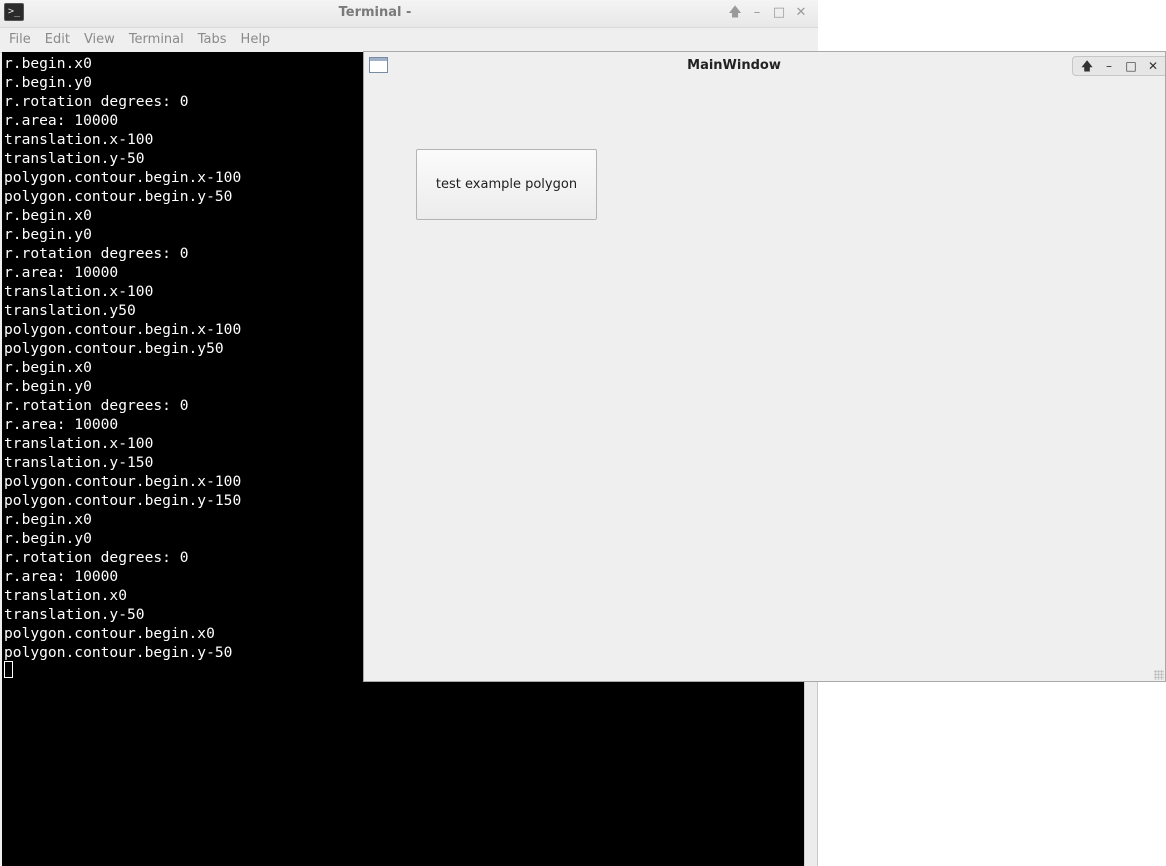 This screenshot has height=866, width=1166. Describe the element at coordinates (212, 41) in the screenshot. I see `menu-tabs: Tabs` at that location.